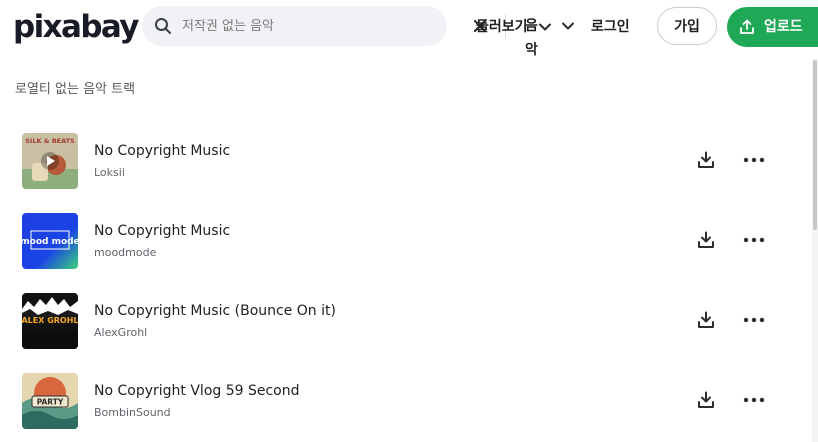 The image size is (818, 442). I want to click on track-artist: BombinSound, so click(132, 413).